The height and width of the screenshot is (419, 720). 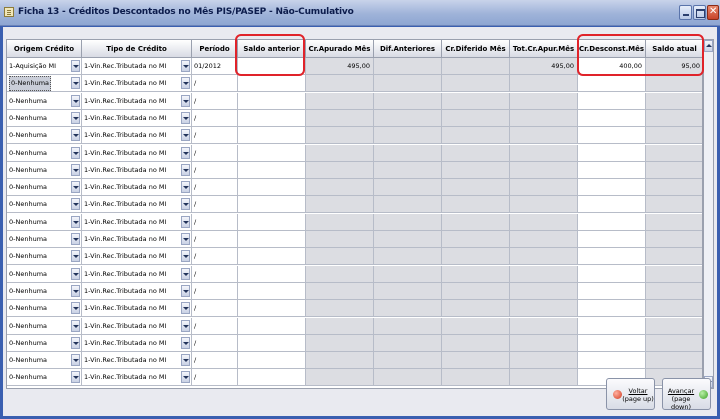 What do you see at coordinates (612, 49) in the screenshot?
I see `column-header-cr-desconst-mes: Cr.Desconst.Mês` at bounding box center [612, 49].